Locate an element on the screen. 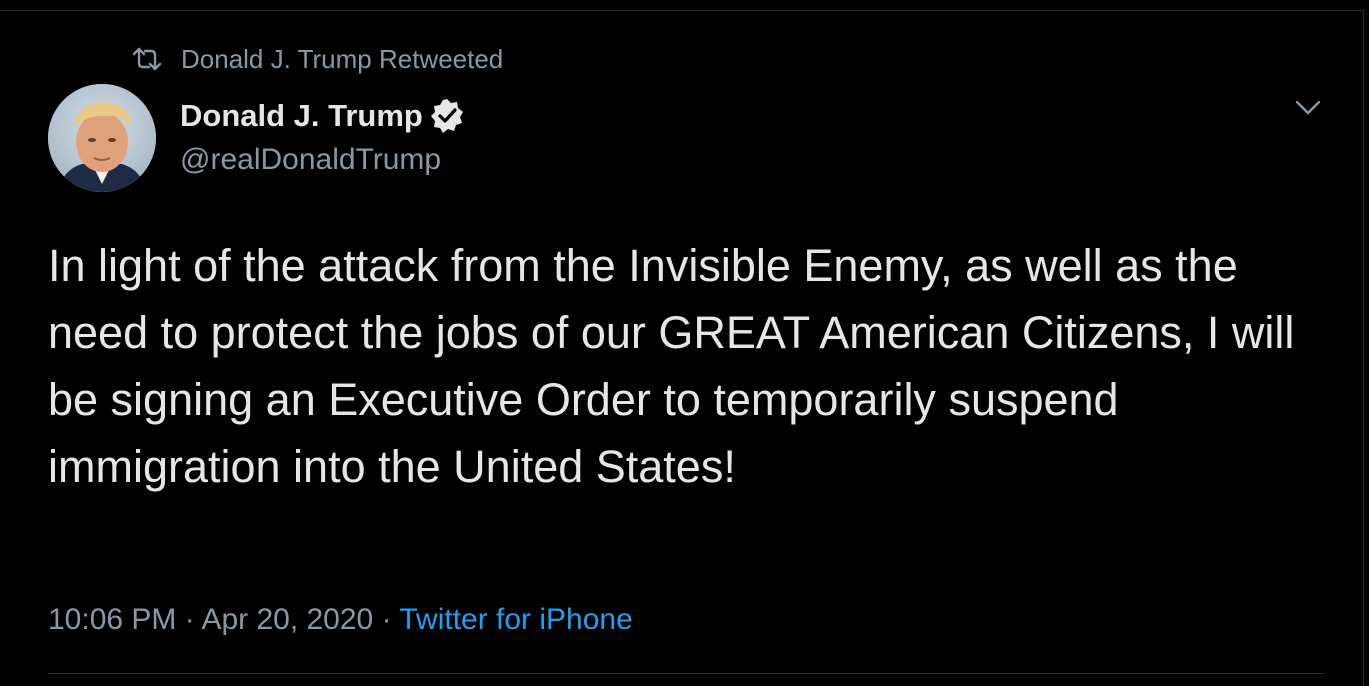  author-name-row: Donald J. Trump is located at coordinates (323, 116).